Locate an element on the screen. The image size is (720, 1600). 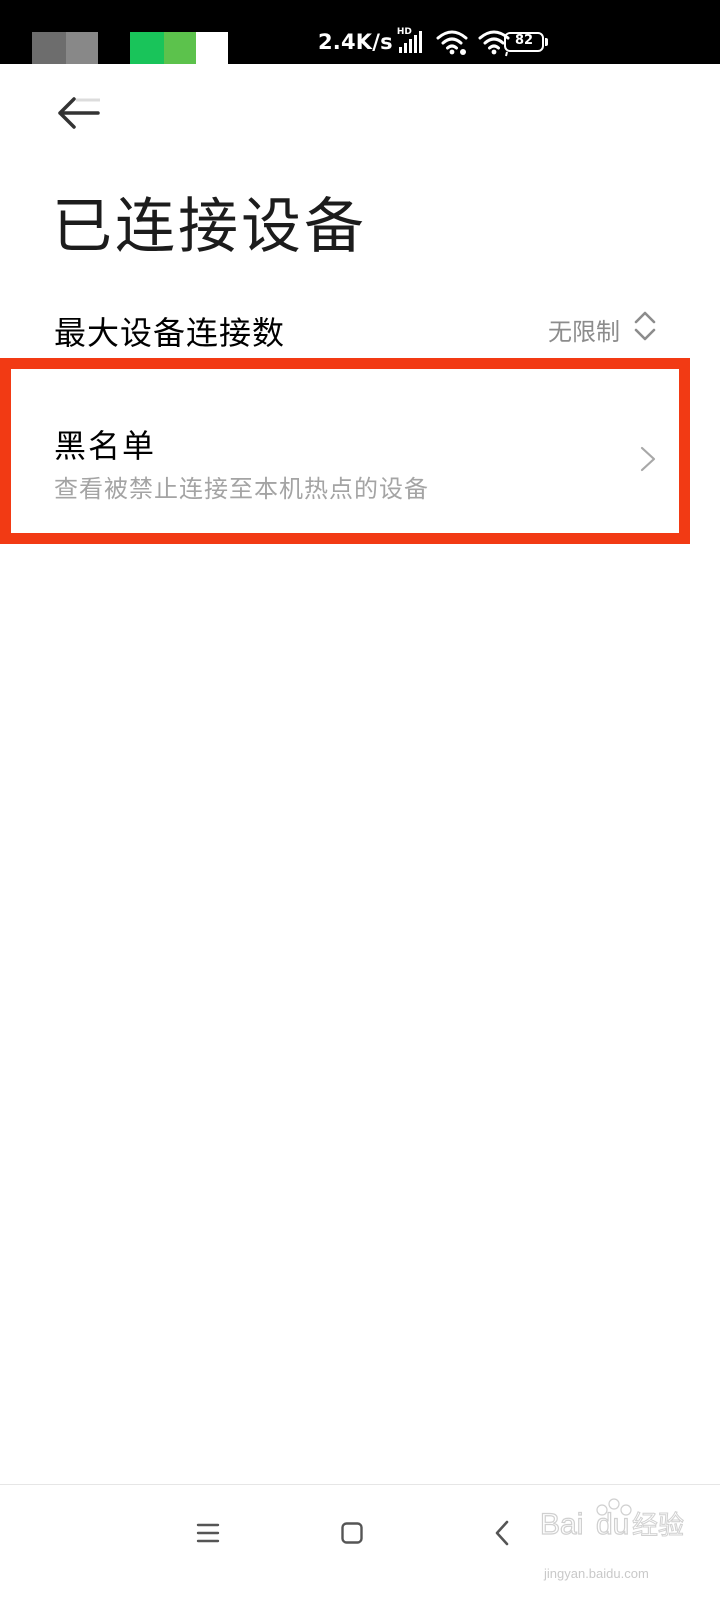
home-button is located at coordinates (352, 1533).